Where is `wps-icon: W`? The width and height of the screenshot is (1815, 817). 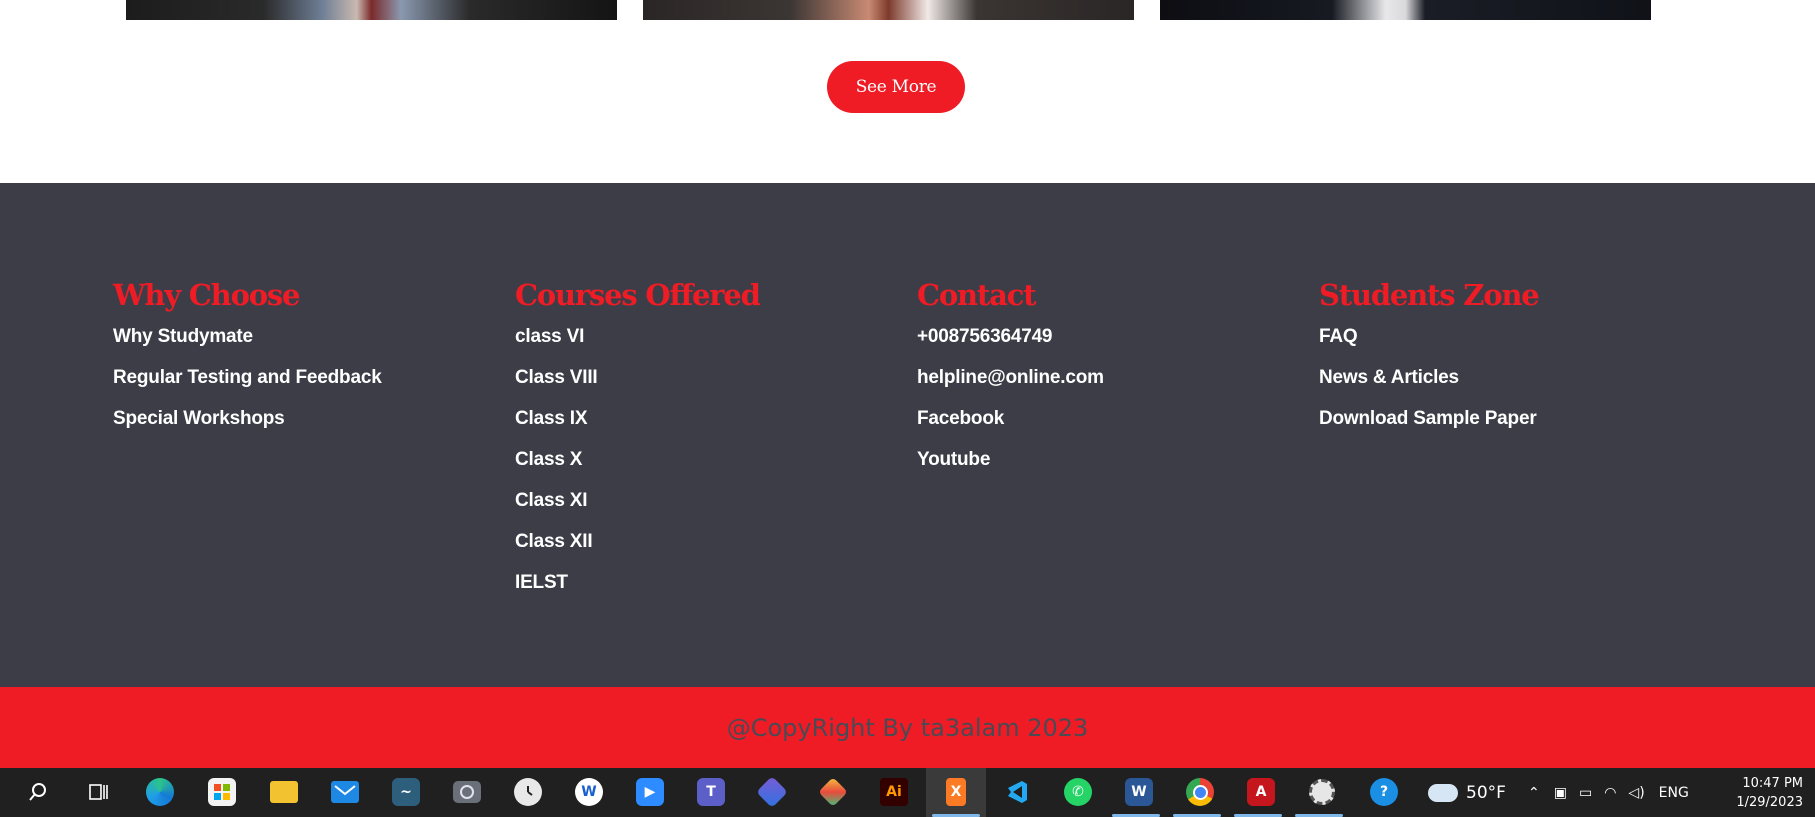 wps-icon: W is located at coordinates (589, 792).